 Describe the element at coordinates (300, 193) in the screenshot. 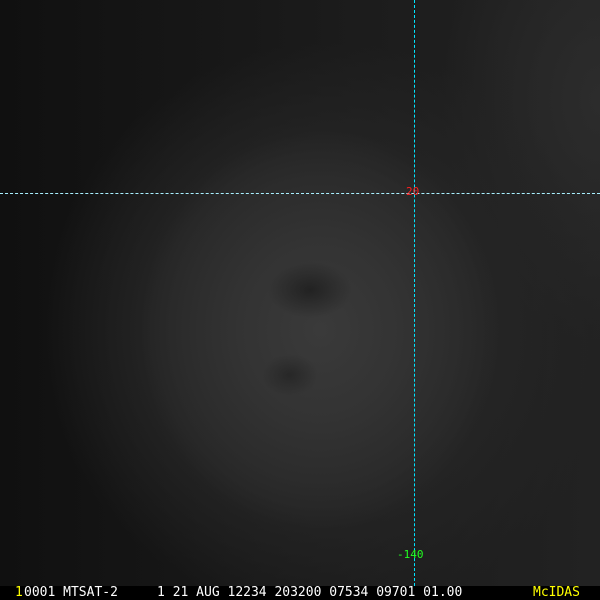

I see `latitude-gridline` at that location.